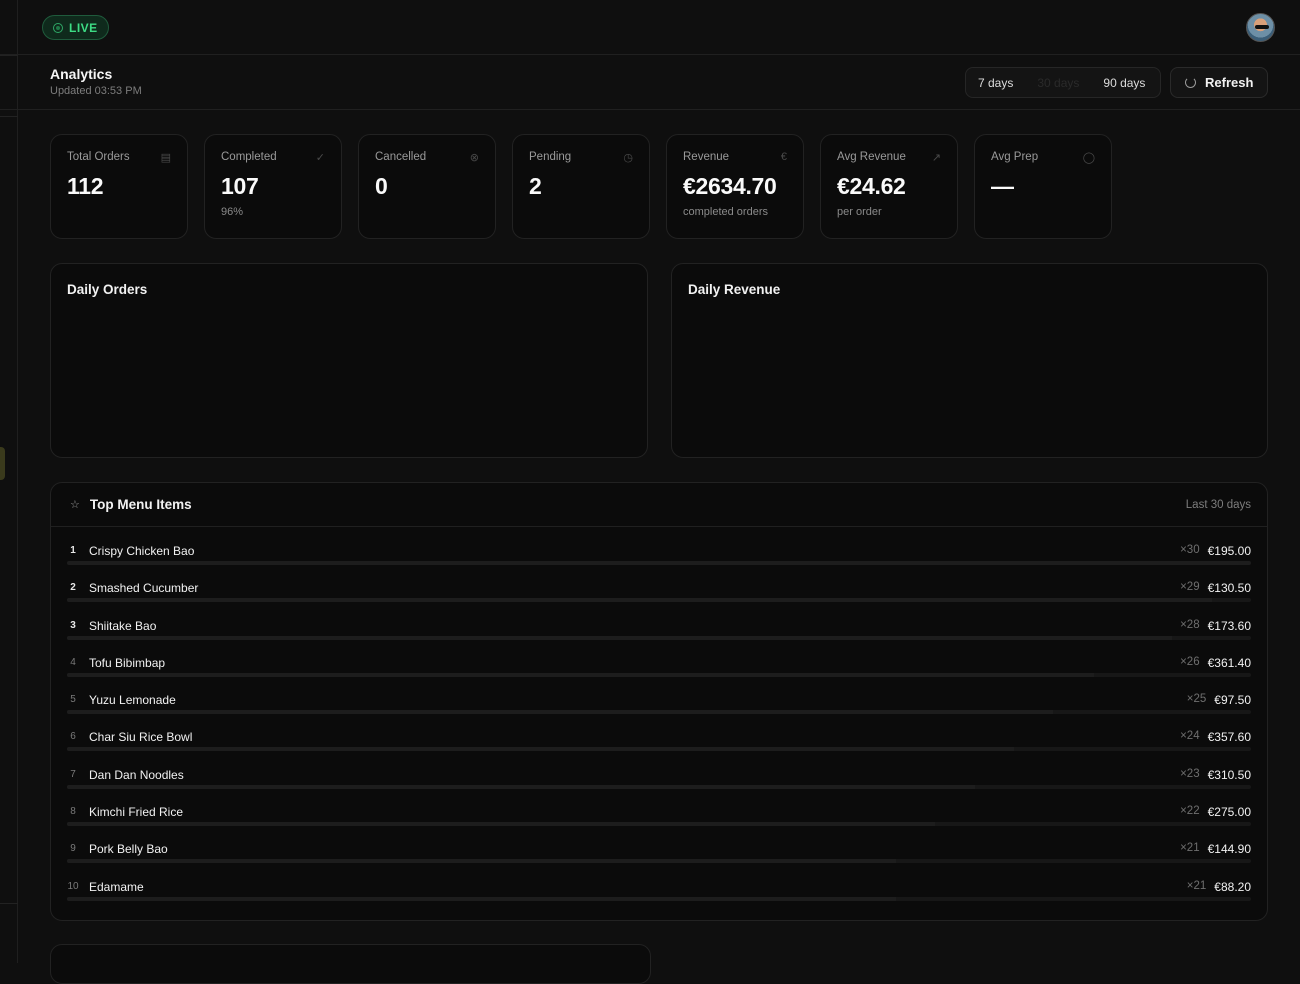 This screenshot has height=984, width=1300. Describe the element at coordinates (381, 186) in the screenshot. I see `kpi-value: 0` at that location.